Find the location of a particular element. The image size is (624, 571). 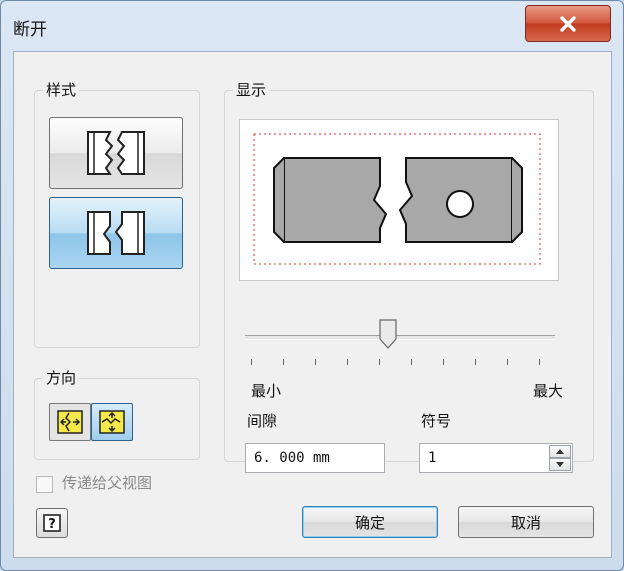

style-option-structural is located at coordinates (116, 233).